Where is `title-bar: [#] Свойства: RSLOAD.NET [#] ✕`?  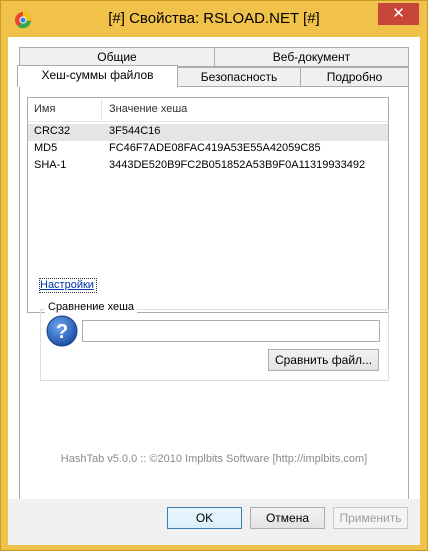 title-bar: [#] Свойства: RSLOAD.NET [#] ✕ is located at coordinates (214, 19).